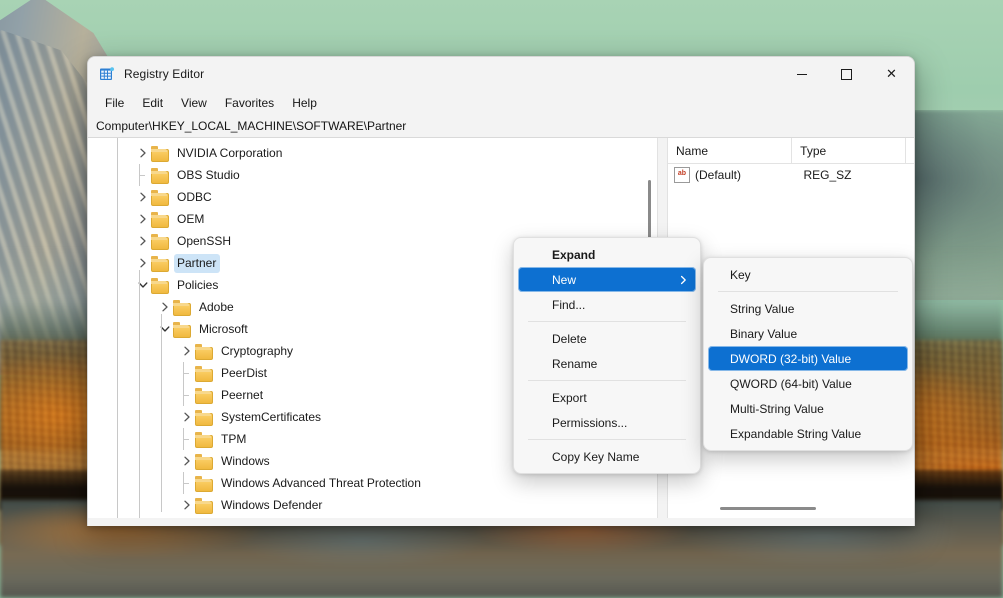 Image resolution: width=1003 pixels, height=598 pixels. I want to click on menu-bar: File Edit View Favorites Help, so click(501, 103).